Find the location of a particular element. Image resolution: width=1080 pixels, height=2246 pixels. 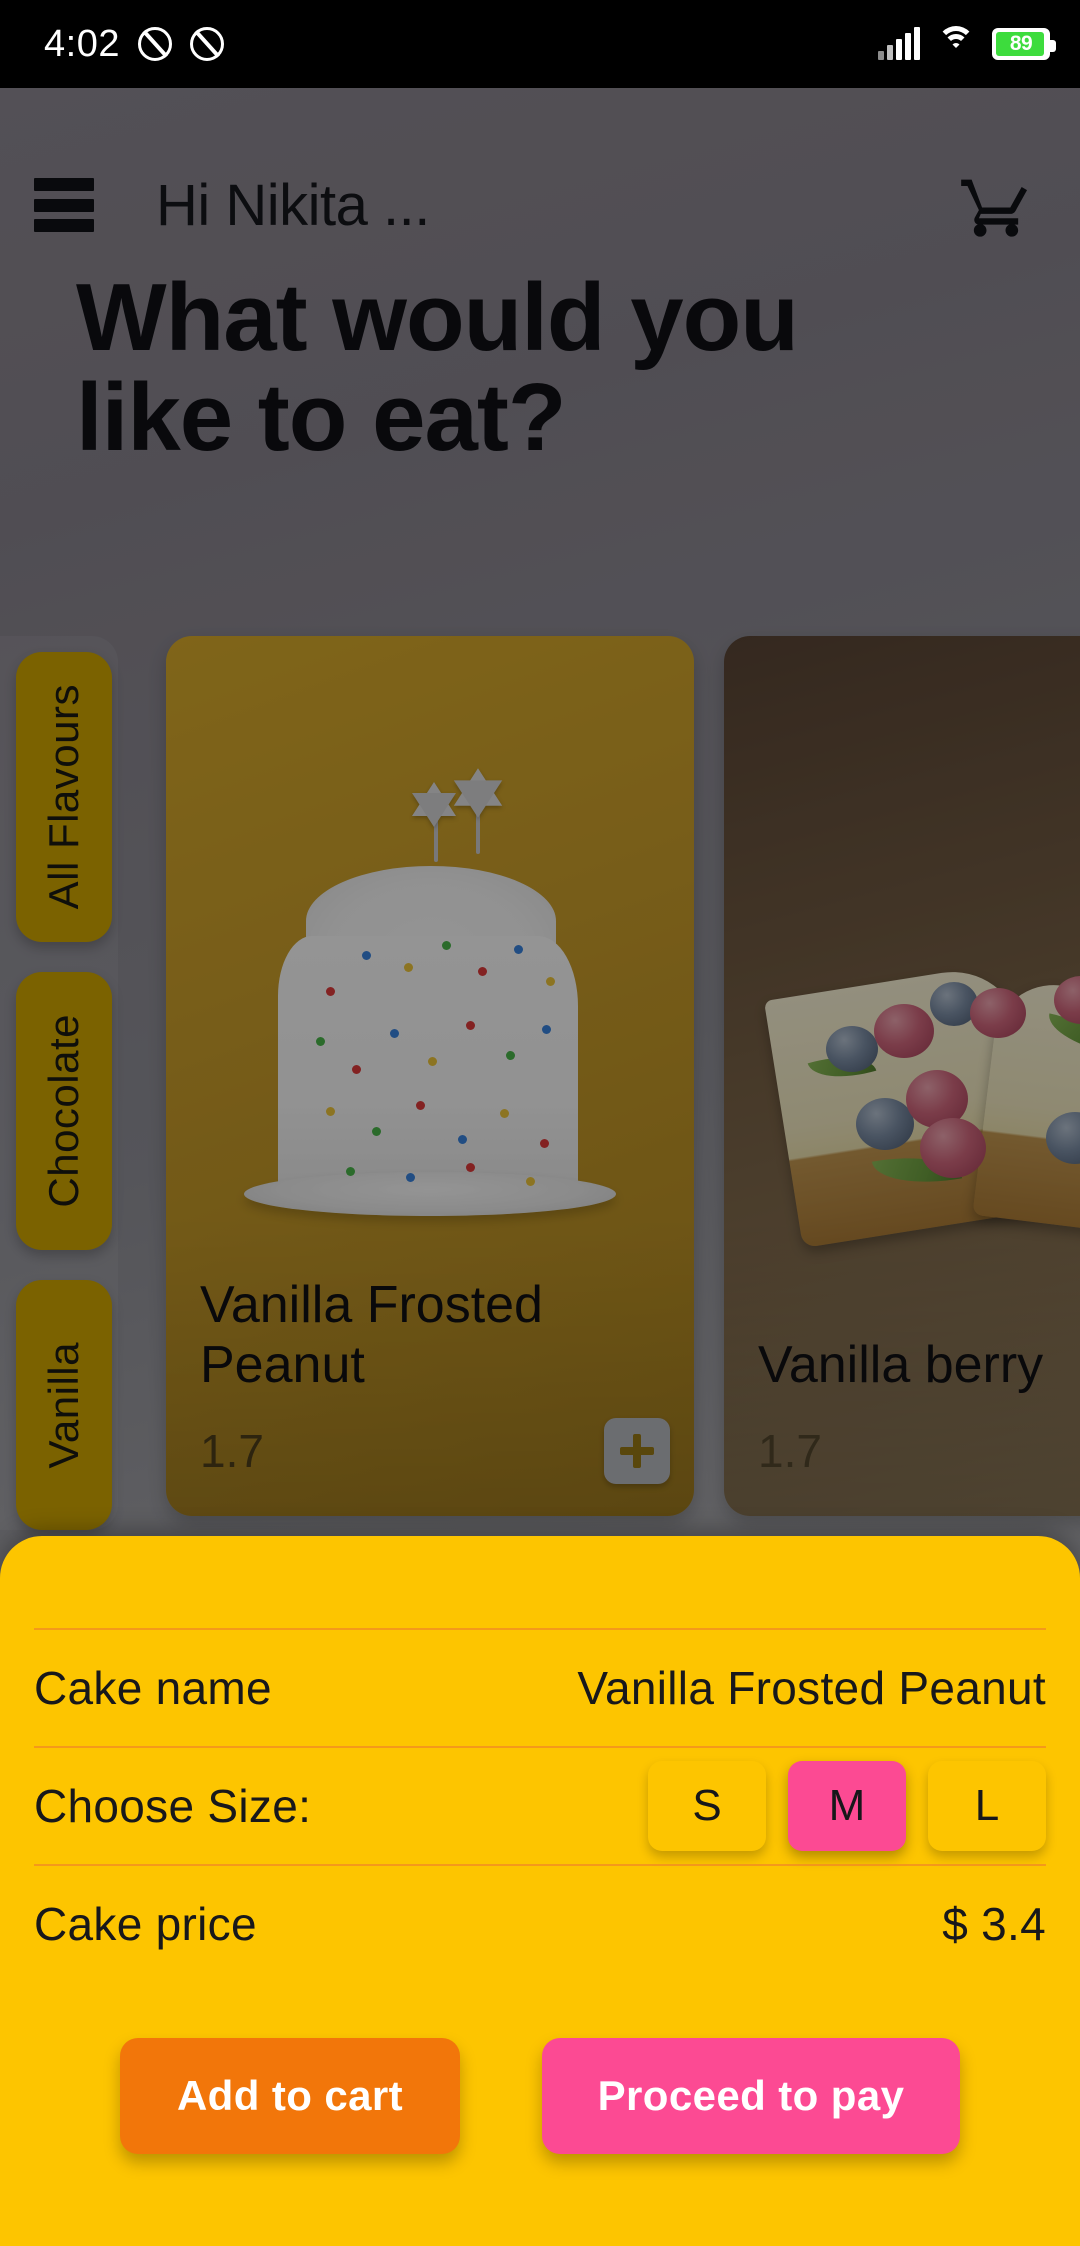

product-card: Vanilla berry 1.7 is located at coordinates (902, 1076).